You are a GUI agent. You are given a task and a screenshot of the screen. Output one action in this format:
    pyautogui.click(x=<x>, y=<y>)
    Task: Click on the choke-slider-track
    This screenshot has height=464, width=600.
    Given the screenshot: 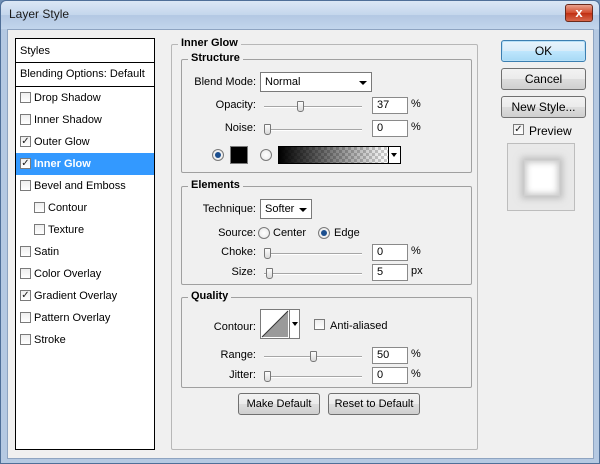 What is the action you would take?
    pyautogui.click(x=313, y=254)
    